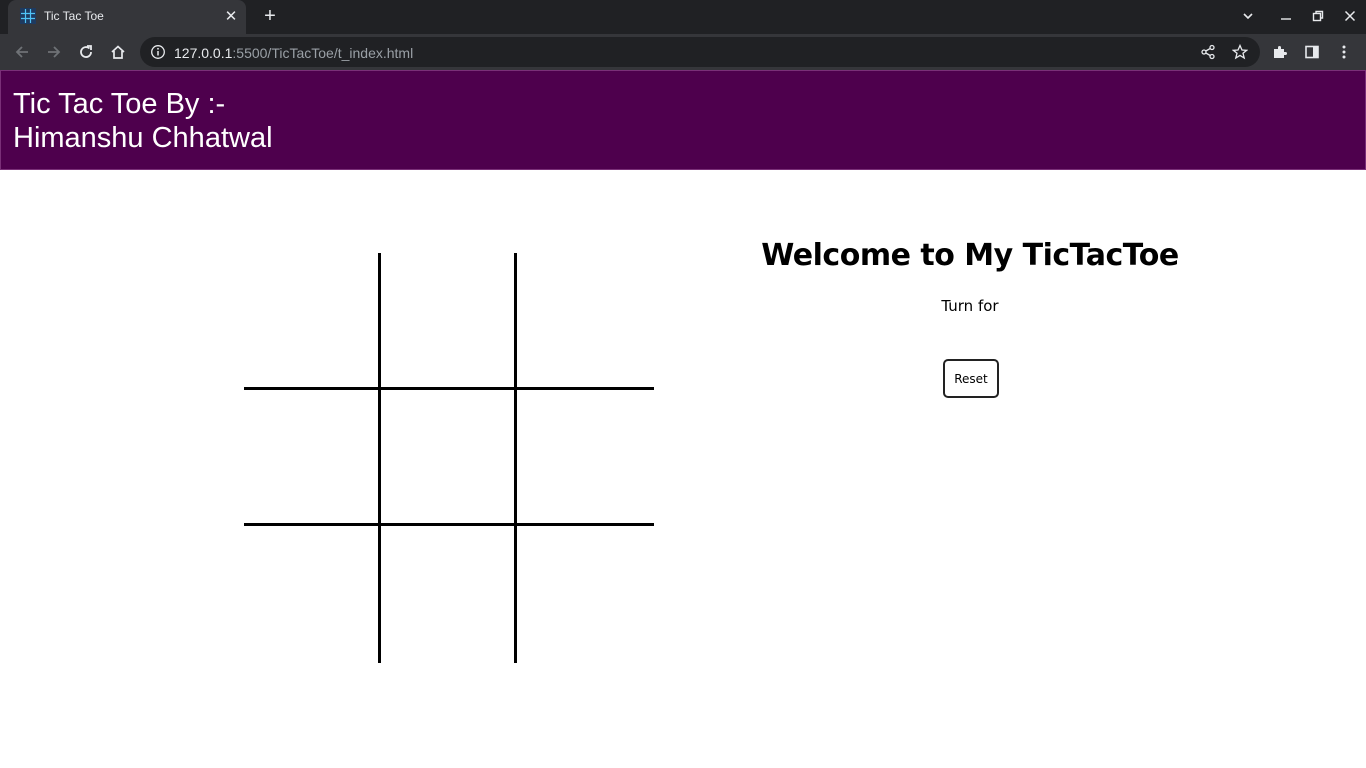  Describe the element at coordinates (683, 17) in the screenshot. I see `browser-tab-bar: Tic Tac Toe ✕ +` at that location.